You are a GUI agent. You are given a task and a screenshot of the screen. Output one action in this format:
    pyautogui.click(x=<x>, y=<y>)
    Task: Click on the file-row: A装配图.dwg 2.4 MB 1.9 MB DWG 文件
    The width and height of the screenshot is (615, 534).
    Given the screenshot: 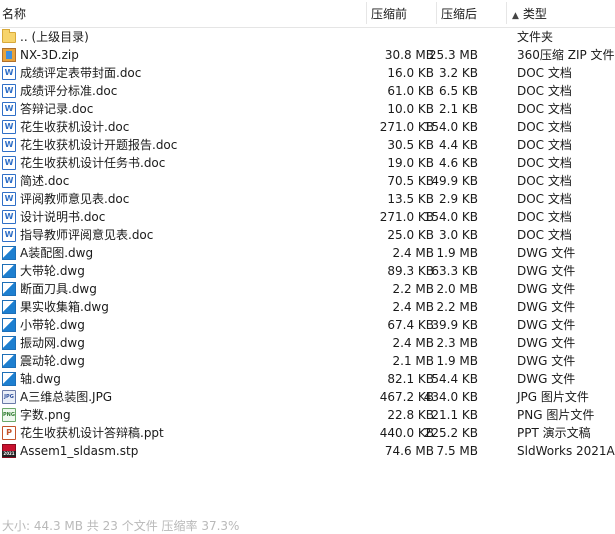 What is the action you would take?
    pyautogui.click(x=307, y=253)
    